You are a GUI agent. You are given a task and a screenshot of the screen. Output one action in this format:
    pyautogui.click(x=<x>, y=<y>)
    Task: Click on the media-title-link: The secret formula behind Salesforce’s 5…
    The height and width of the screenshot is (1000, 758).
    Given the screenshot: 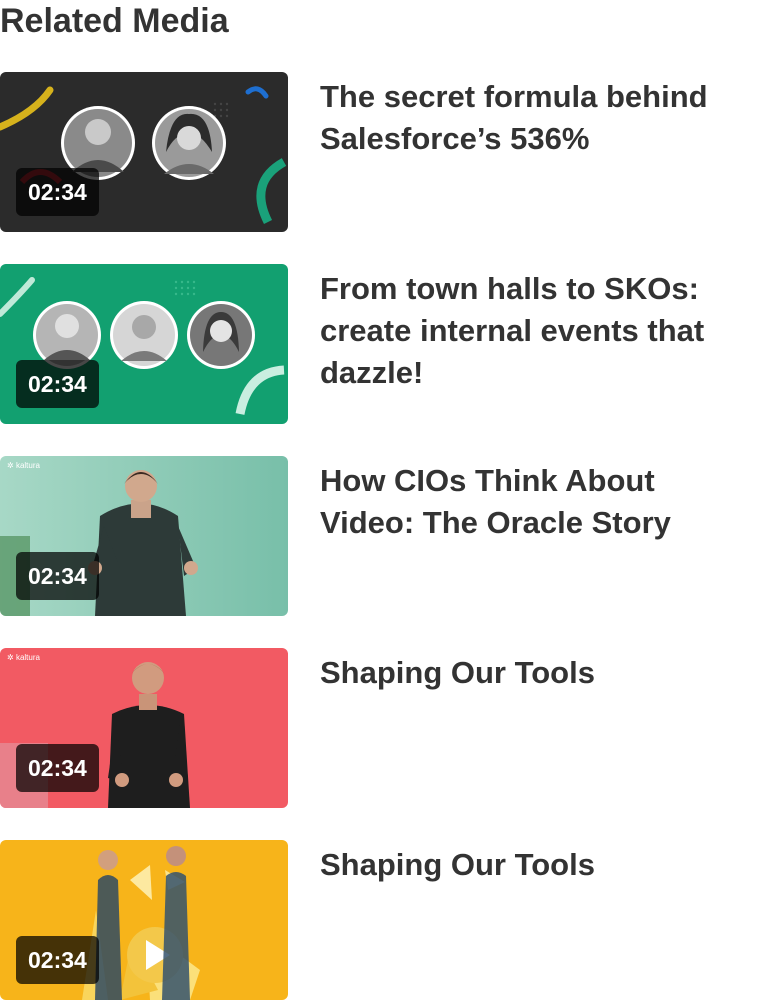 What is the action you would take?
    pyautogui.click(x=530, y=118)
    